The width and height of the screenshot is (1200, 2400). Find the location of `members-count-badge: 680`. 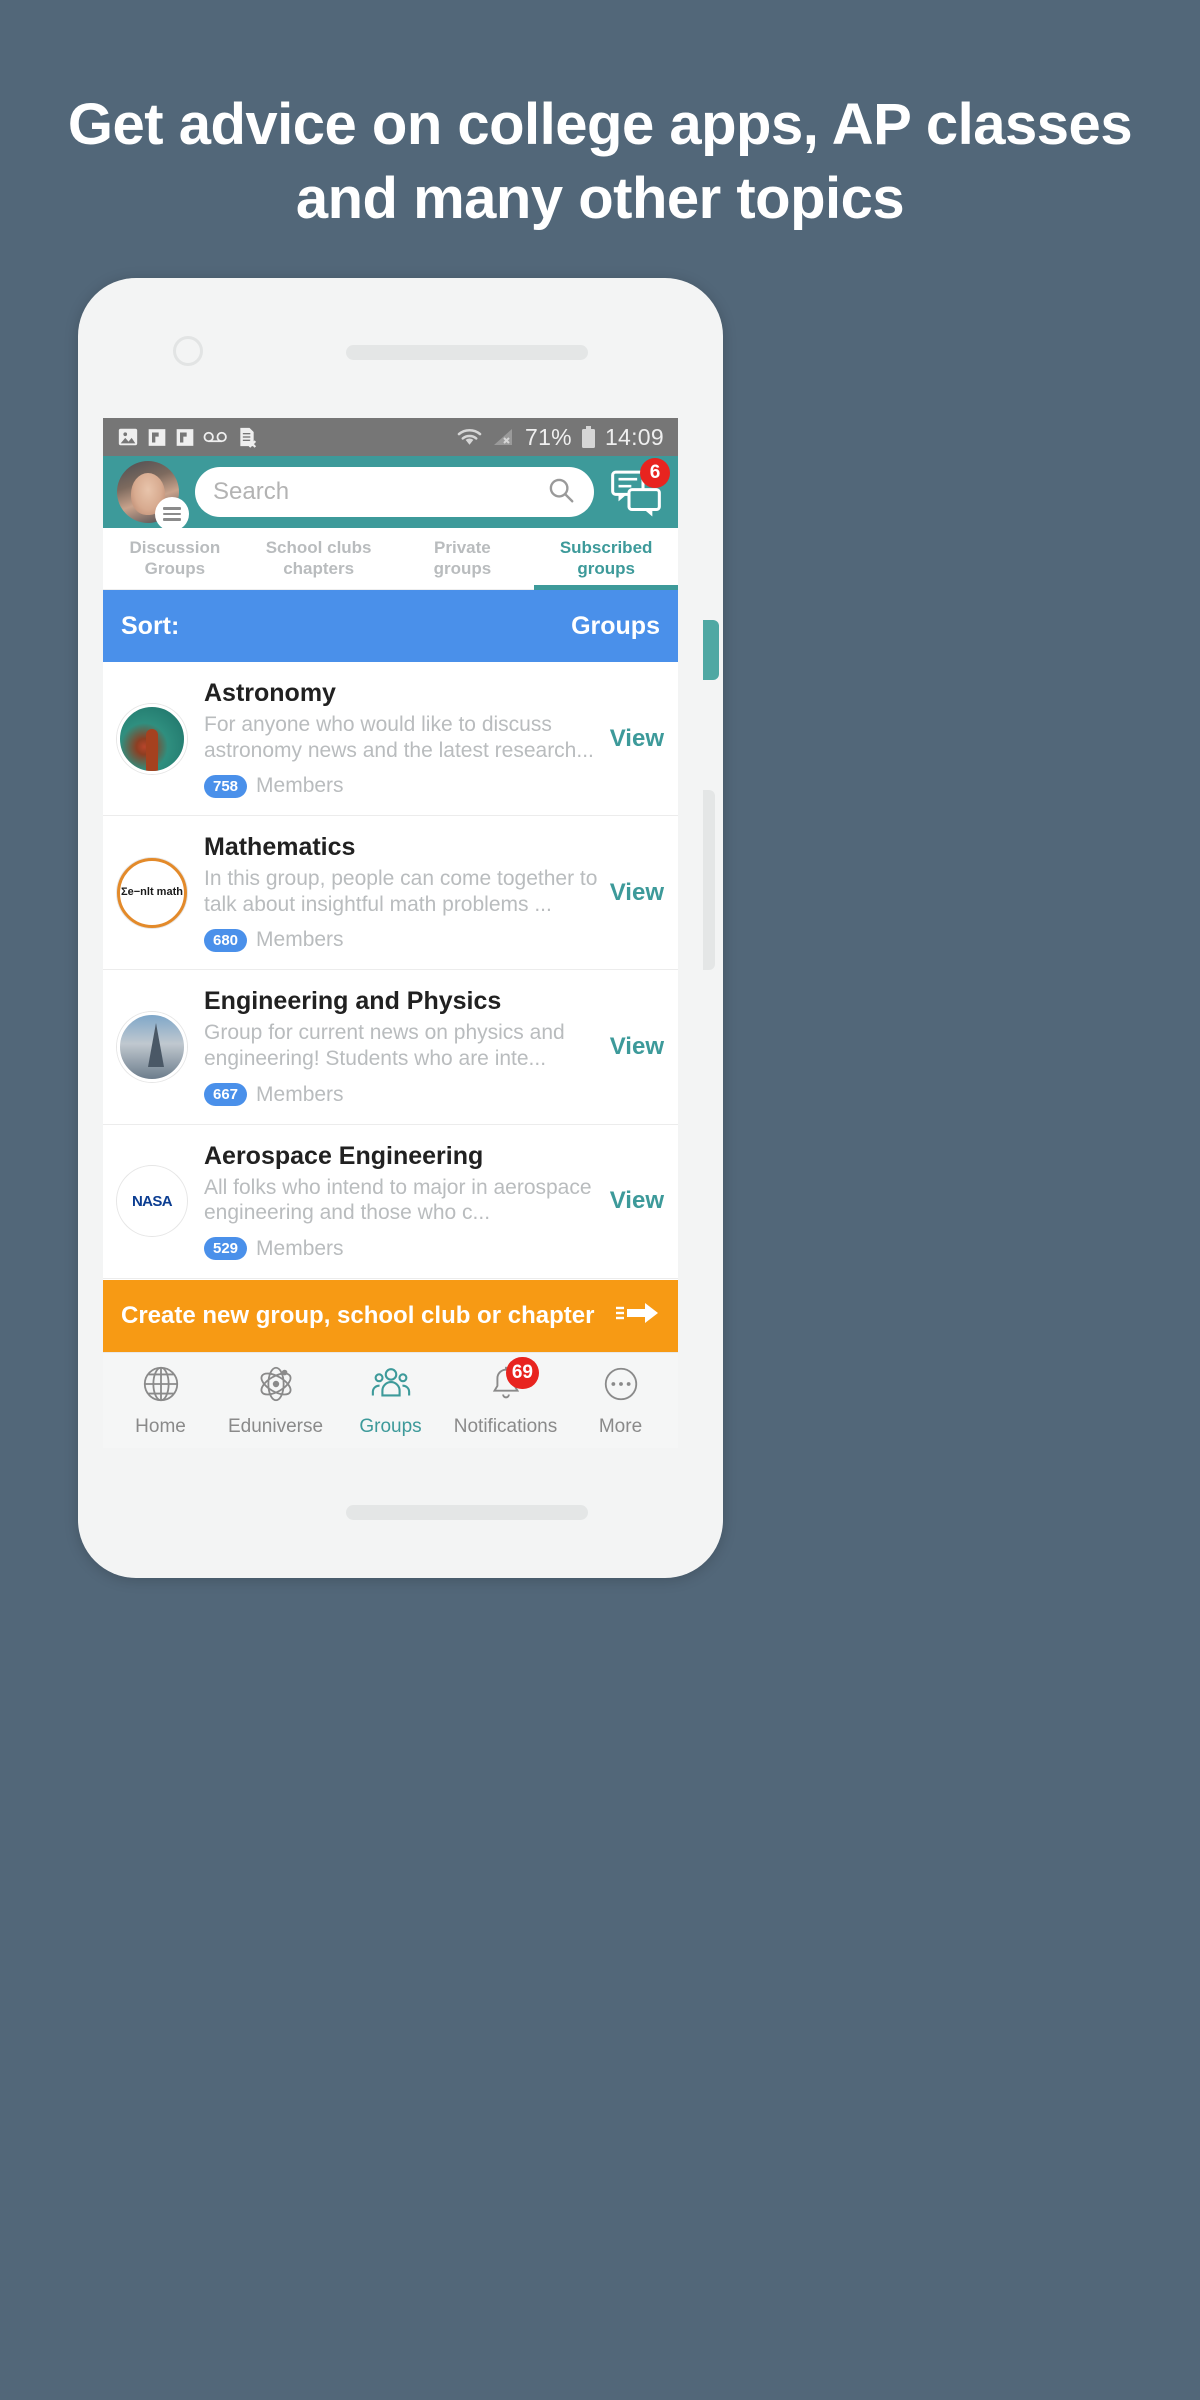

members-count-badge: 680 is located at coordinates (226, 940).